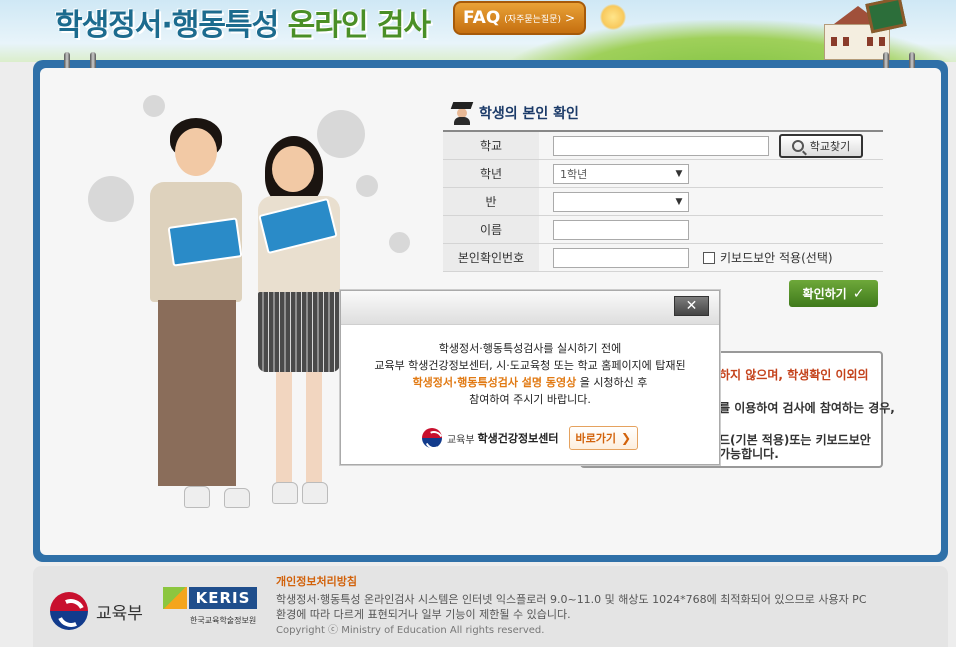 The image size is (956, 647). What do you see at coordinates (532, 19) in the screenshot?
I see `faq-sub-label: (자주묻는질문)` at bounding box center [532, 19].